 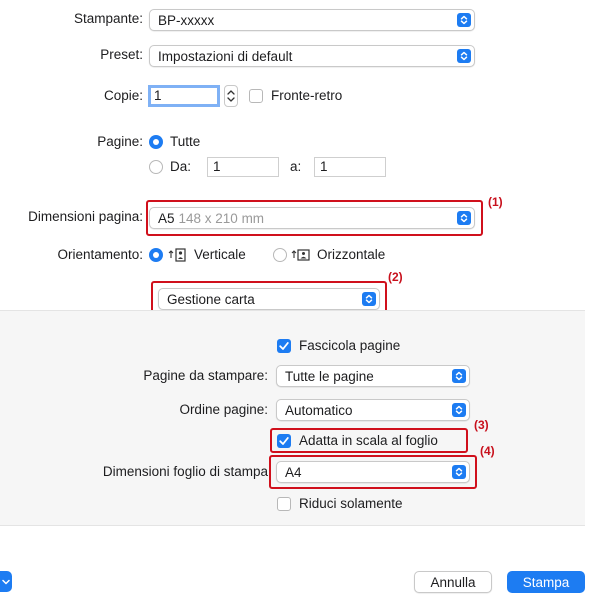 I want to click on pages-to-print-popup: Tutte le pagine, so click(x=373, y=376).